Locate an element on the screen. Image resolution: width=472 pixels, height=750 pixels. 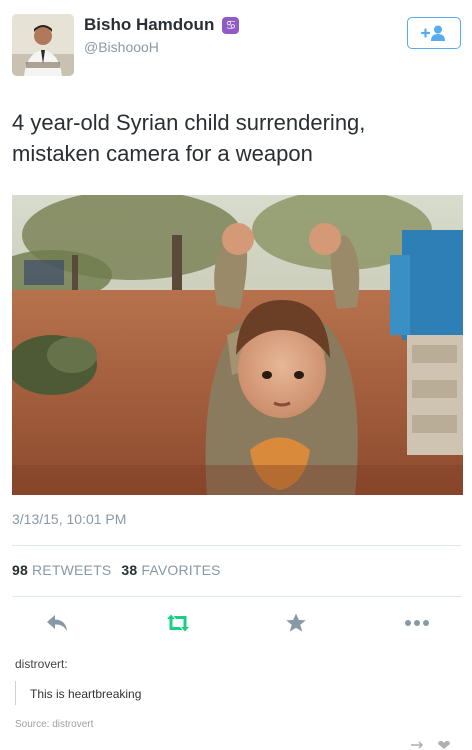
favorites-stat: 38 FAVORITES is located at coordinates (170, 570).